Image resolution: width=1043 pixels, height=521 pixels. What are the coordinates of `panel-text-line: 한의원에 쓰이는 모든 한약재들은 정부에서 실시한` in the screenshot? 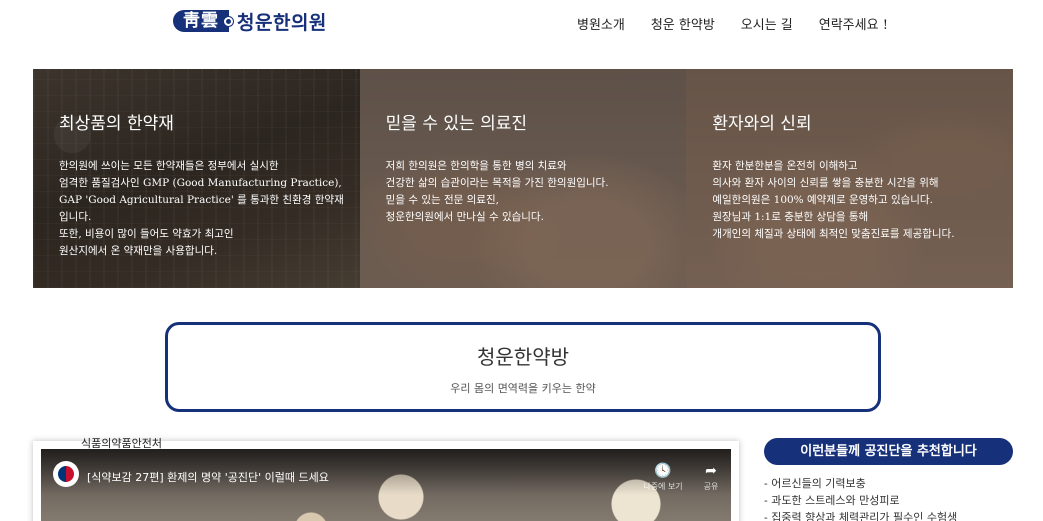 It's located at (169, 166).